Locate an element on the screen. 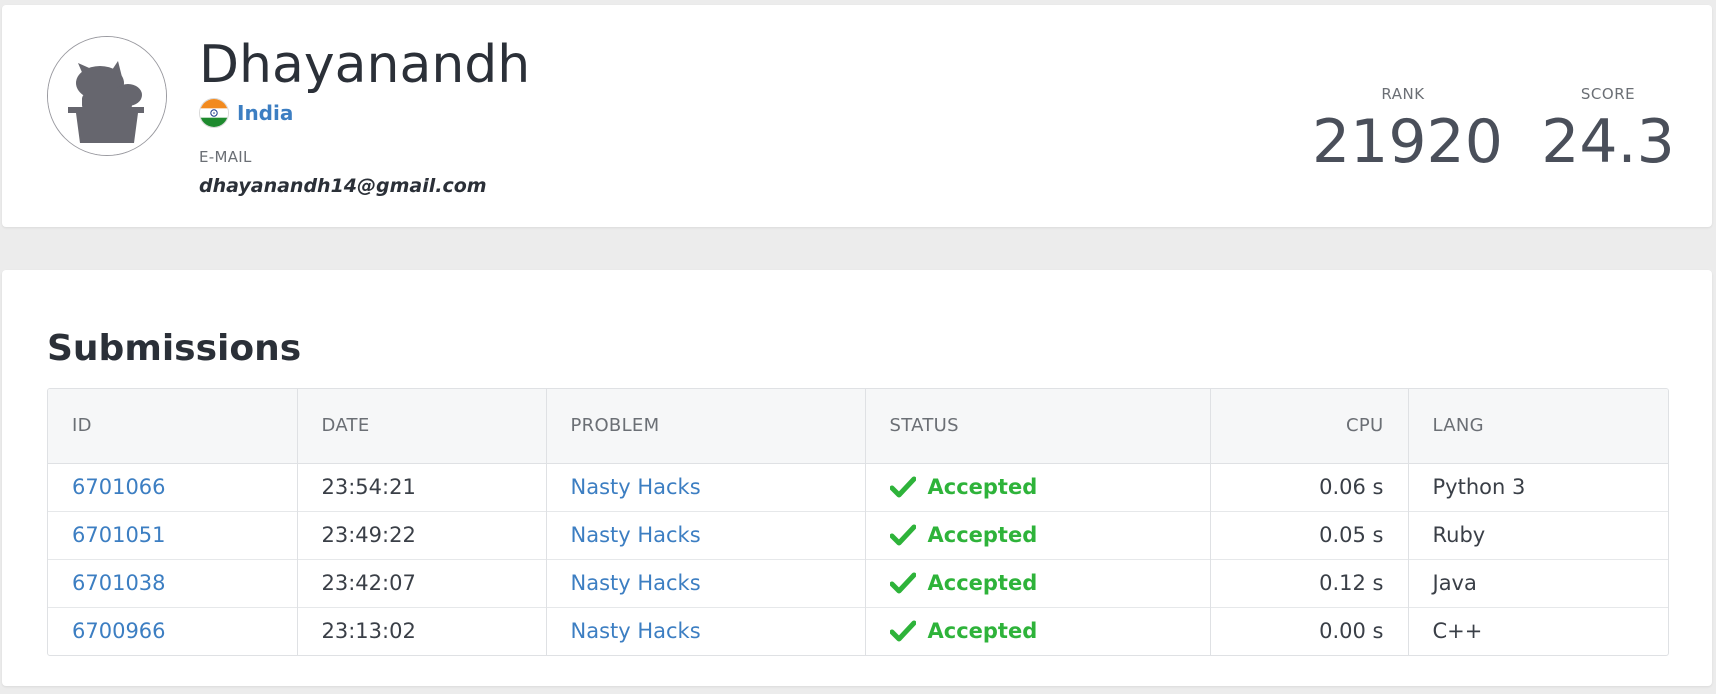 The height and width of the screenshot is (694, 1716). avatar is located at coordinates (107, 96).